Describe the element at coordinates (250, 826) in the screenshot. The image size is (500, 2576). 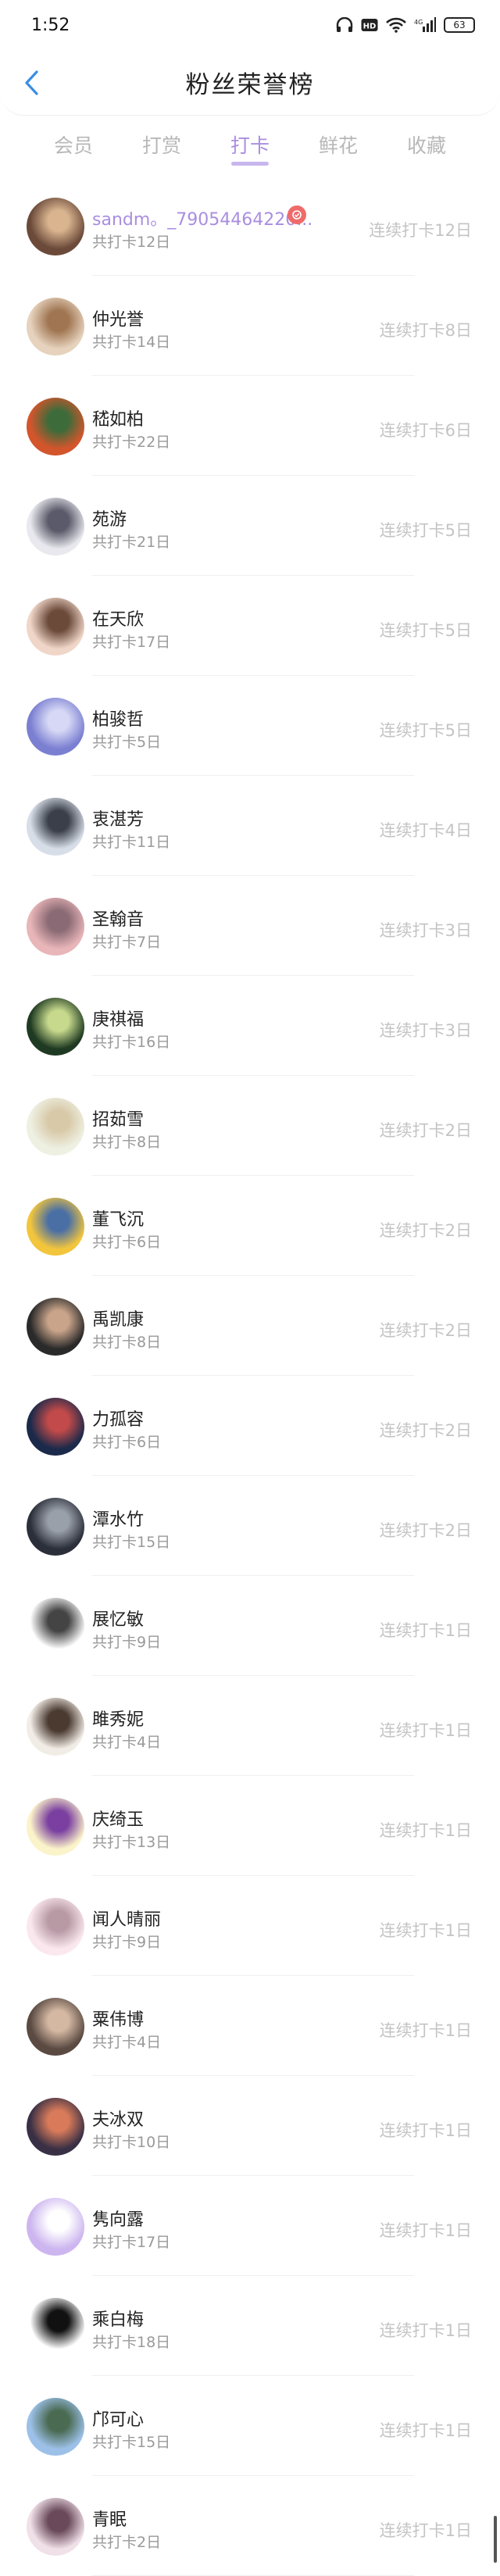
I see `list-item: 衷湛芳 共打卡11日 连续打卡4日` at that location.